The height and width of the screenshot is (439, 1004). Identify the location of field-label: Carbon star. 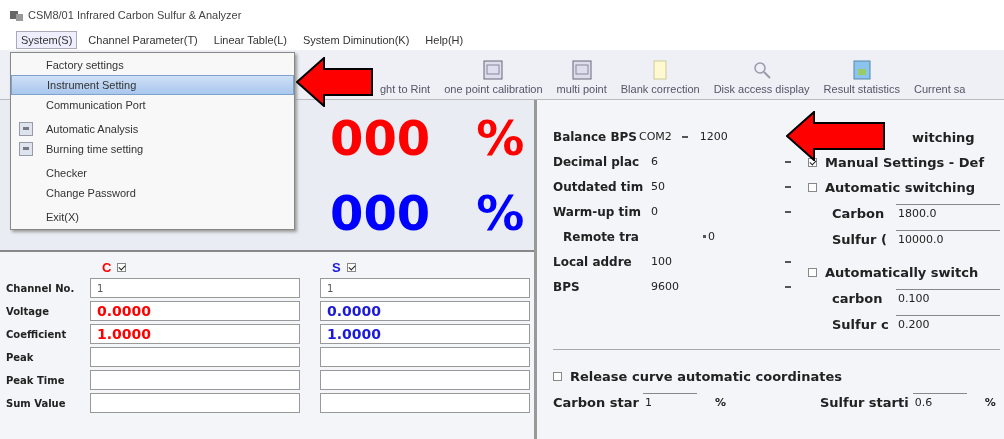
(596, 402).